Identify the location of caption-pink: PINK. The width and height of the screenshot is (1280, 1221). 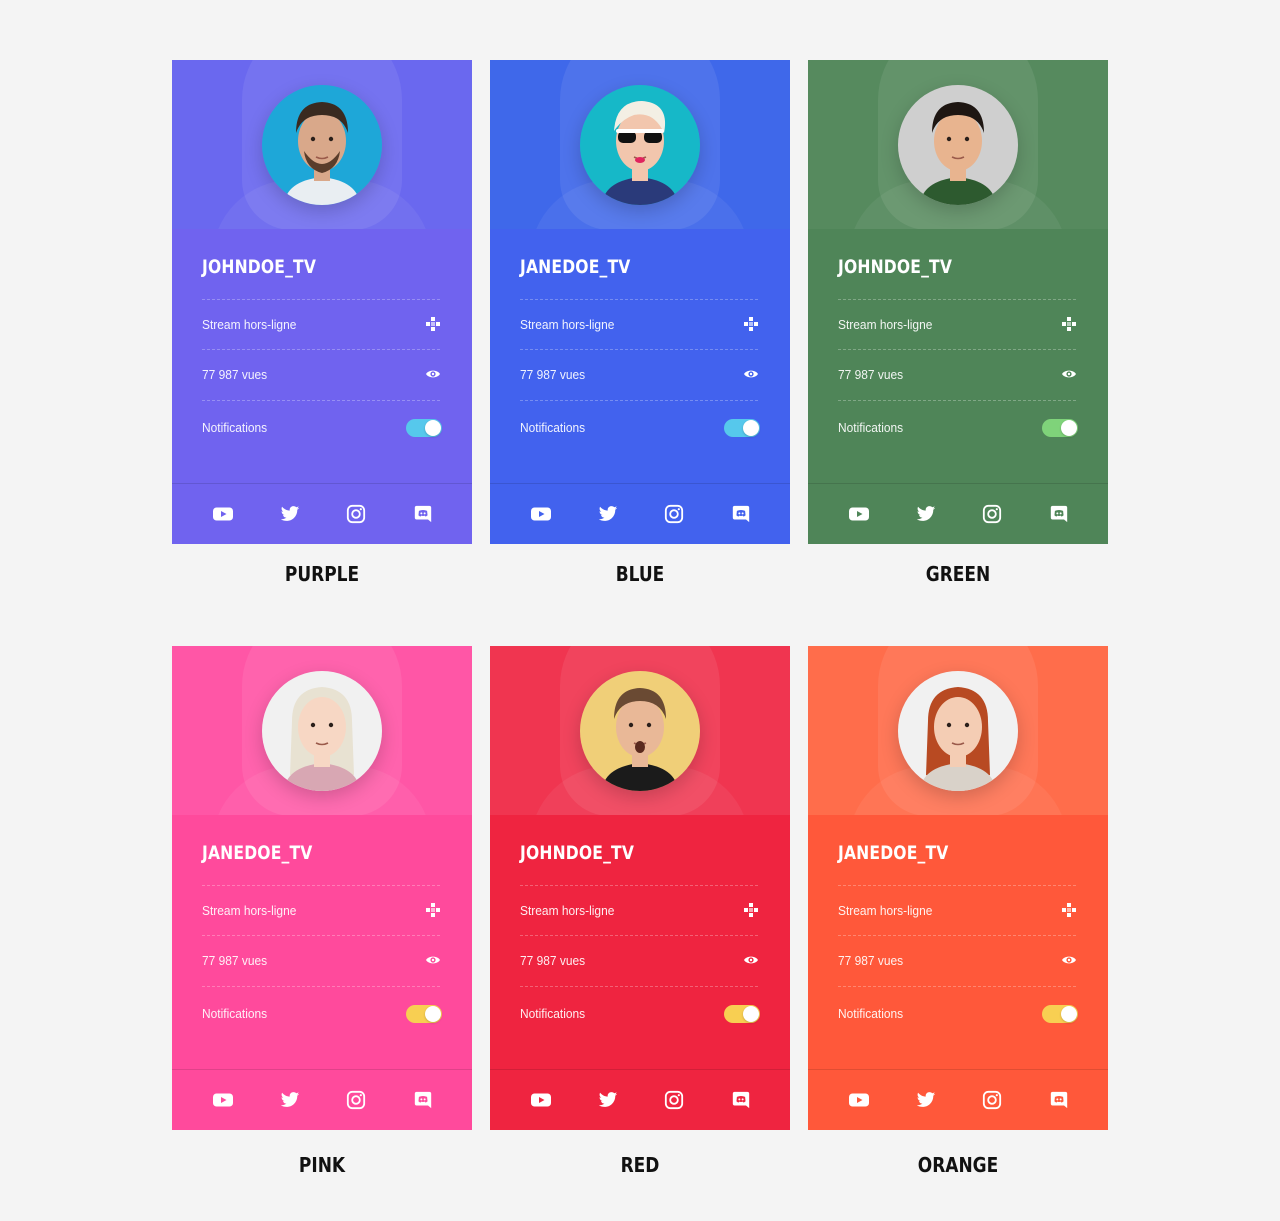
(322, 1165).